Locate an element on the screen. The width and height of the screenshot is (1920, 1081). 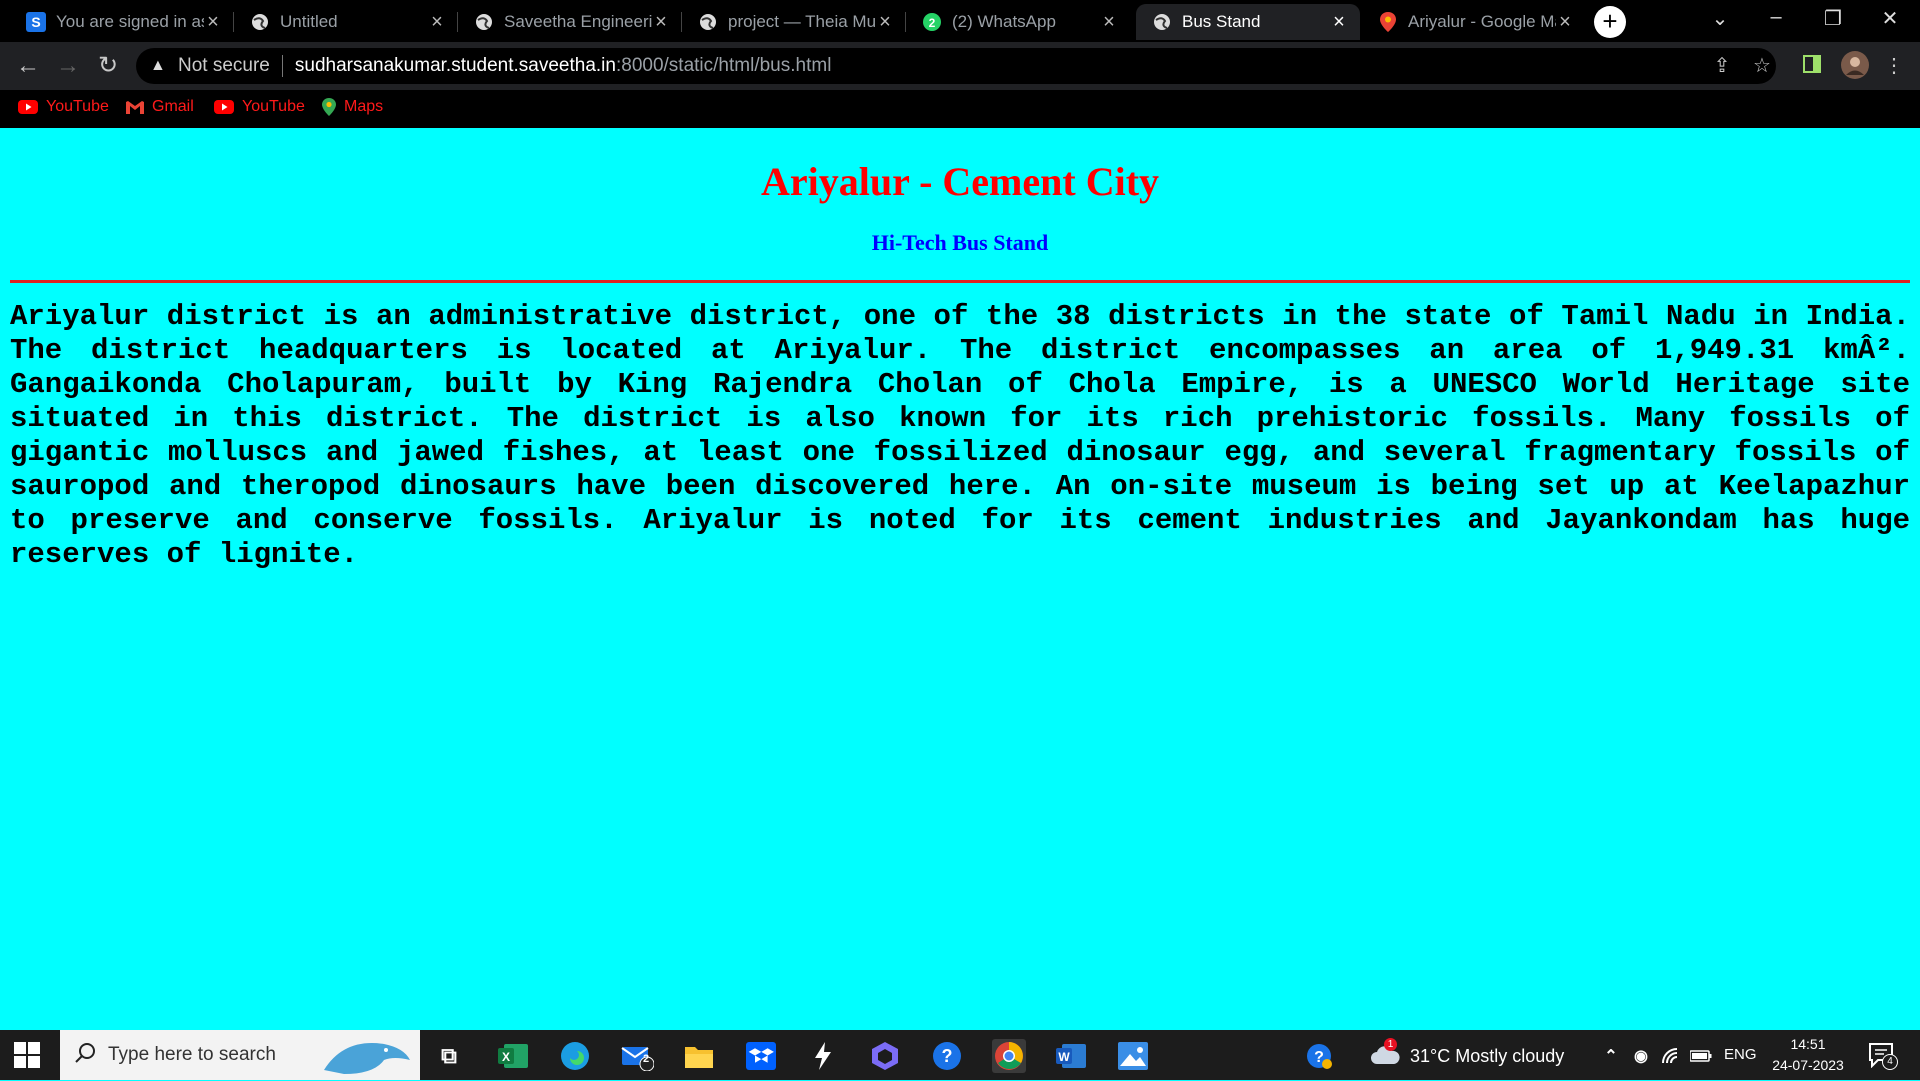
tab-bus-stand: Bus Stand × is located at coordinates (1248, 22).